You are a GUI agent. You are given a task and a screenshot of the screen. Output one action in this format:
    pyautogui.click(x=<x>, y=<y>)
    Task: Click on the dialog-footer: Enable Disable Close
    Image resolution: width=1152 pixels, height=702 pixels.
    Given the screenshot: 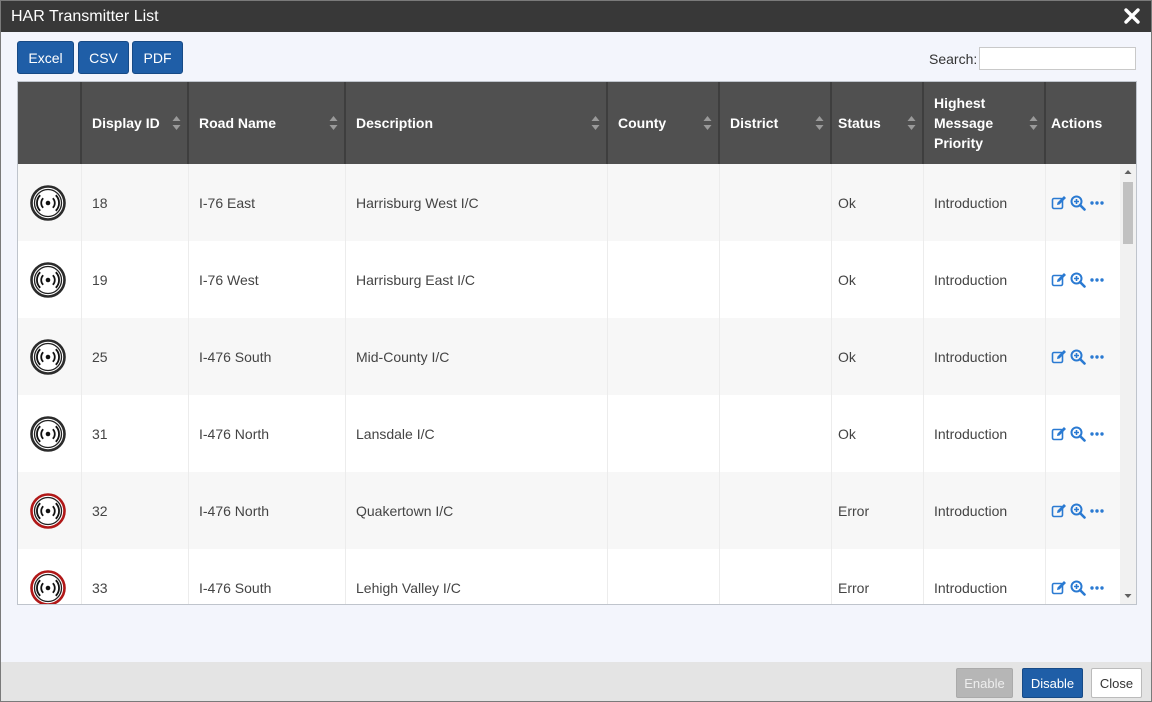 What is the action you would take?
    pyautogui.click(x=576, y=681)
    